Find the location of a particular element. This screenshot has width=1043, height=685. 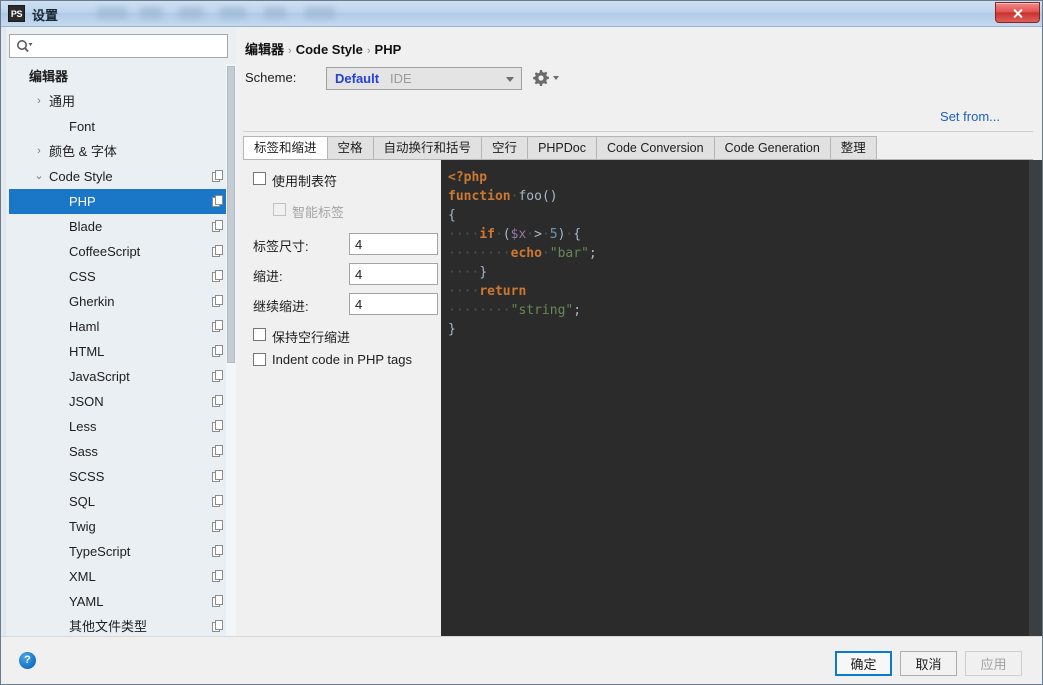

sidebar-scrollbar-thumb is located at coordinates (231, 214).